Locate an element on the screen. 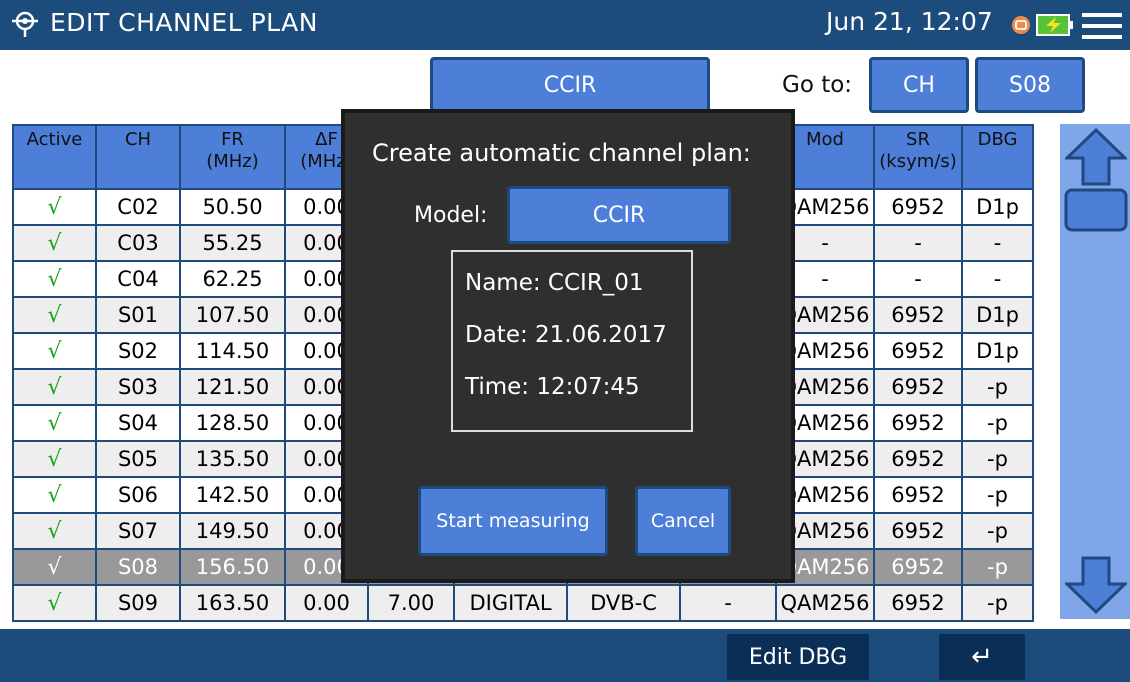 The width and height of the screenshot is (1130, 682). goto-channel-button: S08 is located at coordinates (1030, 85).